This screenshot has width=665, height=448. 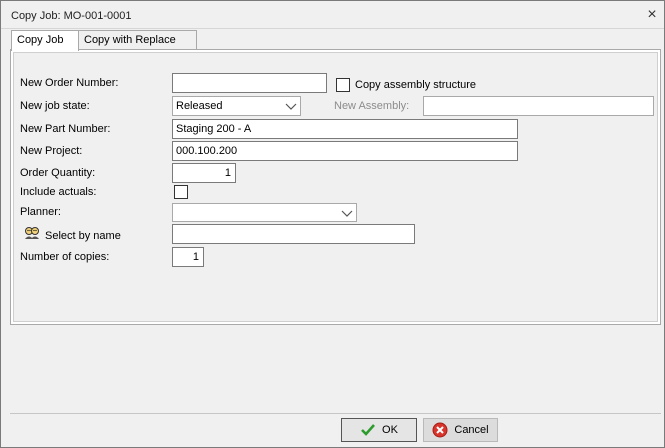 What do you see at coordinates (345, 129) in the screenshot?
I see `new-part-number-input: Staging 200 - A` at bounding box center [345, 129].